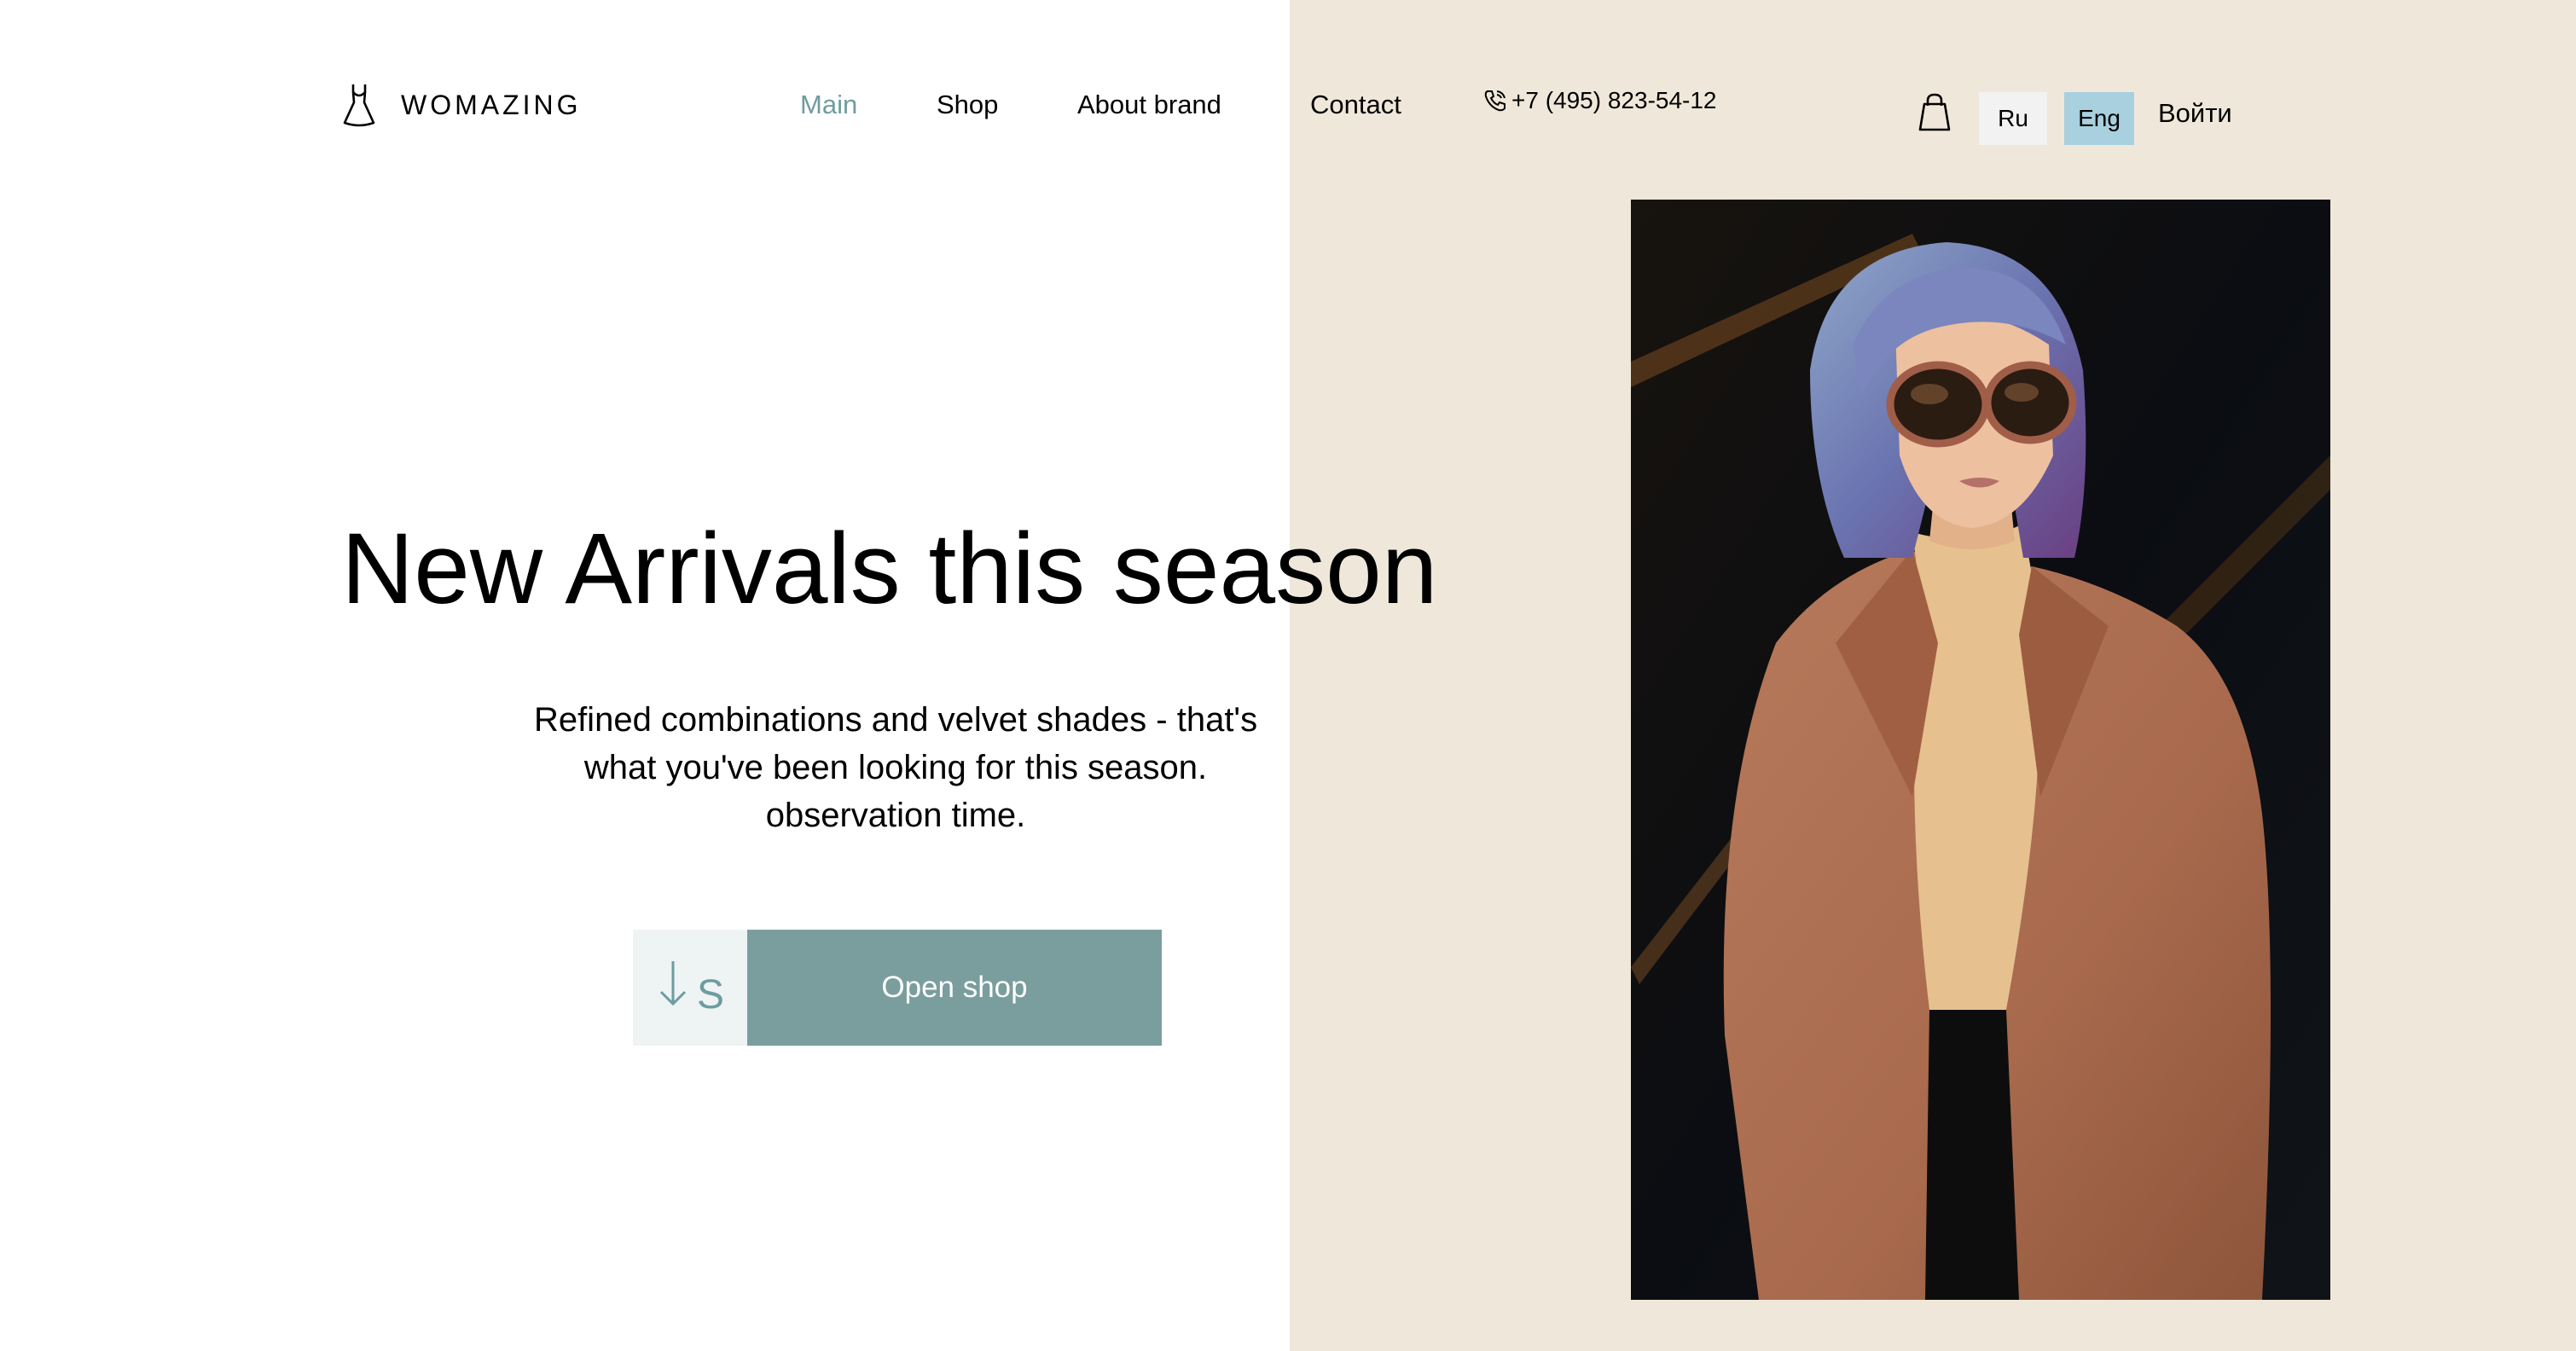 The image size is (2576, 1351). What do you see at coordinates (710, 995) in the screenshot?
I see `scroll-letter: S` at bounding box center [710, 995].